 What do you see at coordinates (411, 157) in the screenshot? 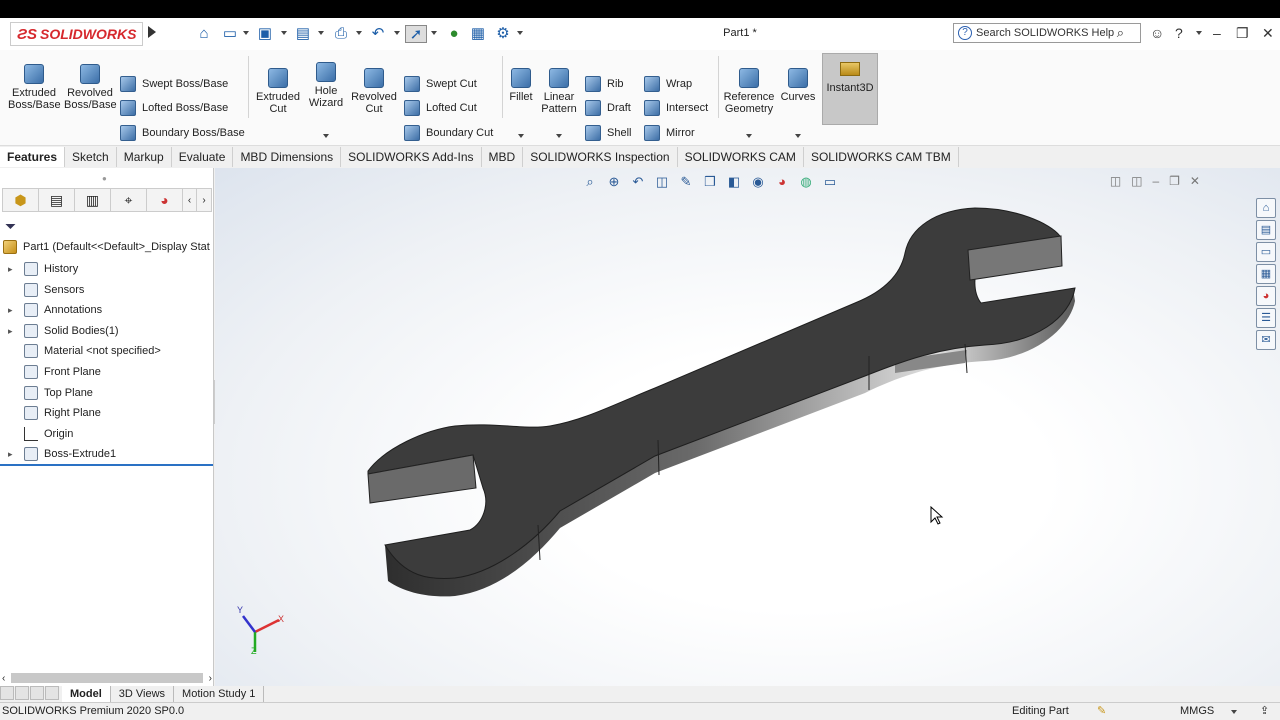
I see `tab-addins: SOLIDWORKS Add-Ins` at bounding box center [411, 157].